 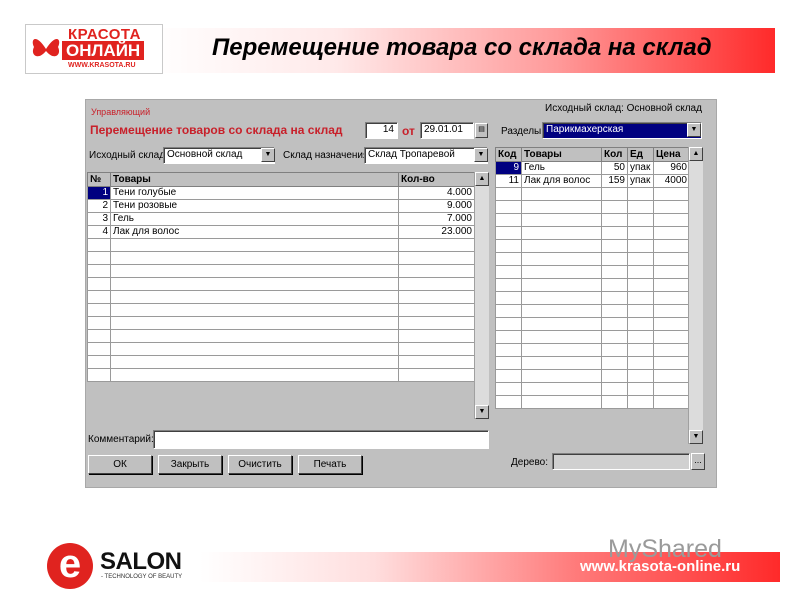 What do you see at coordinates (321, 439) in the screenshot?
I see `comment-input` at bounding box center [321, 439].